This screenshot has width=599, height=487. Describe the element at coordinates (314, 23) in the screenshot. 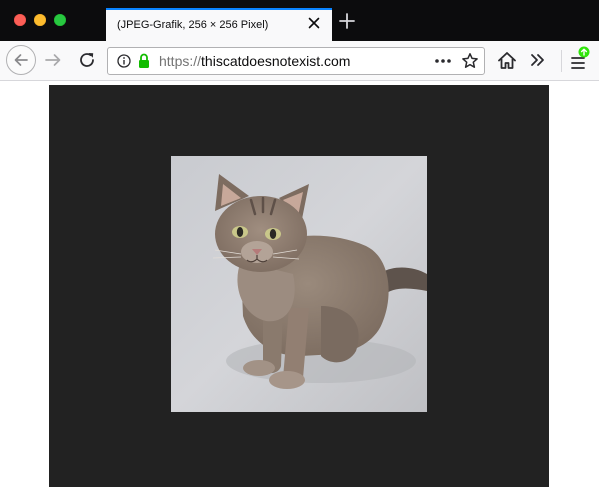

I see `close-icon` at that location.